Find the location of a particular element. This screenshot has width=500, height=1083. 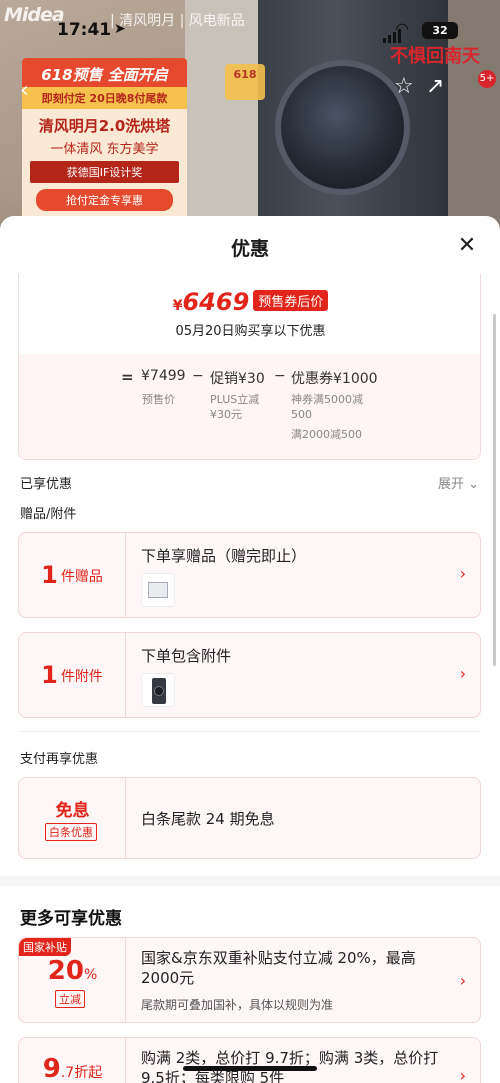

offer-num: 9 is located at coordinates (51, 1068).